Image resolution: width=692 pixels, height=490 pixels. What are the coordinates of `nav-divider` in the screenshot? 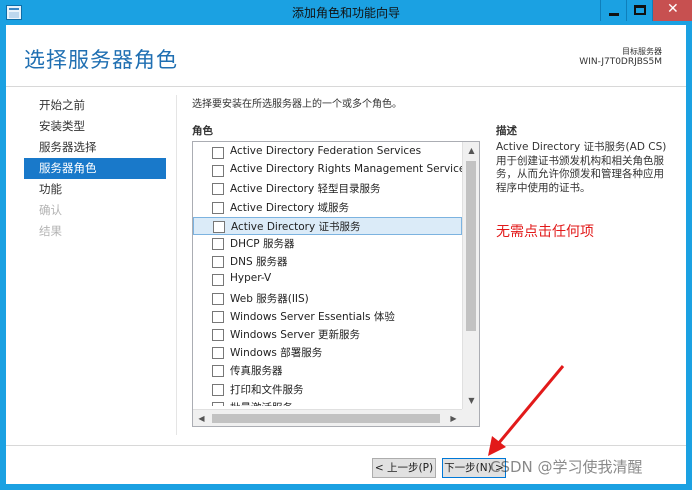 It's located at (176, 265).